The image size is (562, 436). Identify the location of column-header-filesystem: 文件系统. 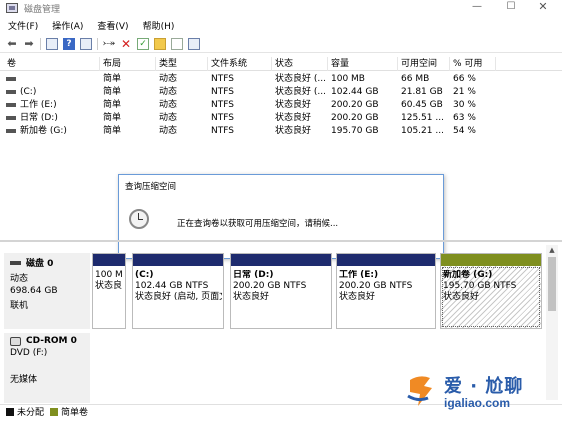
(240, 64).